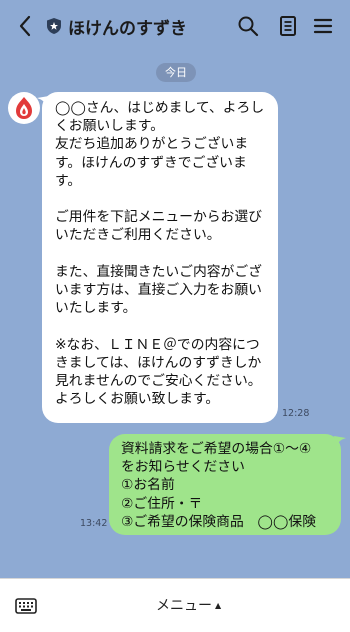 This screenshot has width=350, height=632. I want to click on chat-title: ほけんのすずき, so click(127, 29).